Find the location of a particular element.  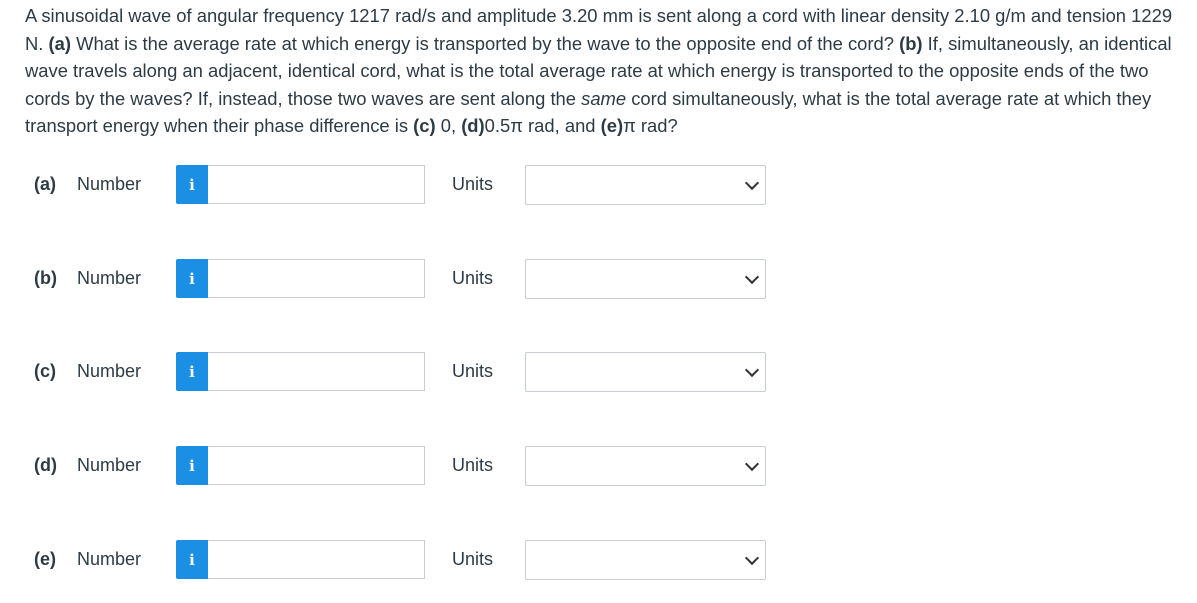

answer-row-e: (e) Number i Units is located at coordinates (598, 560).